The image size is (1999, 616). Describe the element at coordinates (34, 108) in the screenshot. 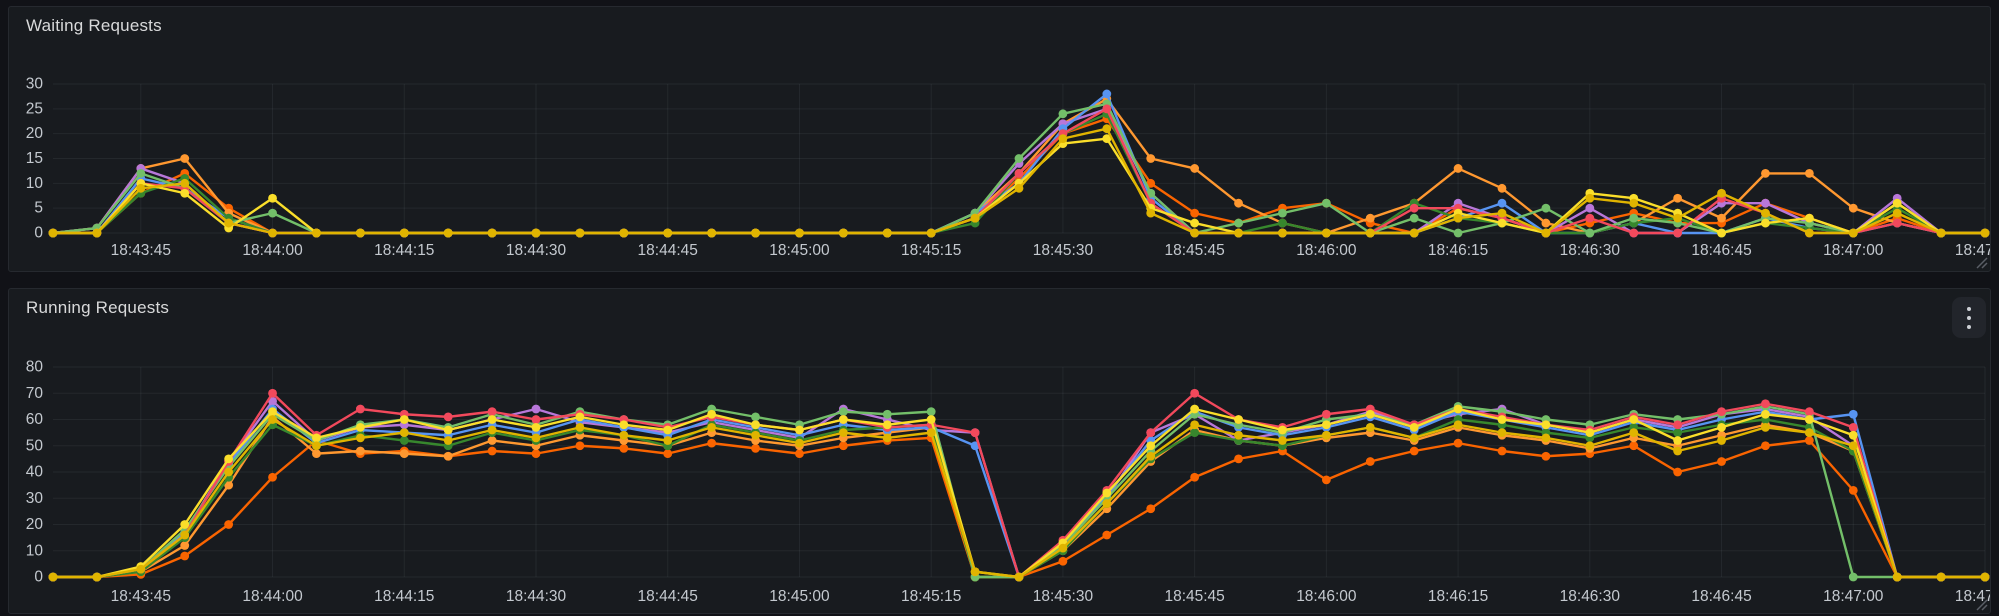

I see `y-axis-tick-label: 25` at that location.